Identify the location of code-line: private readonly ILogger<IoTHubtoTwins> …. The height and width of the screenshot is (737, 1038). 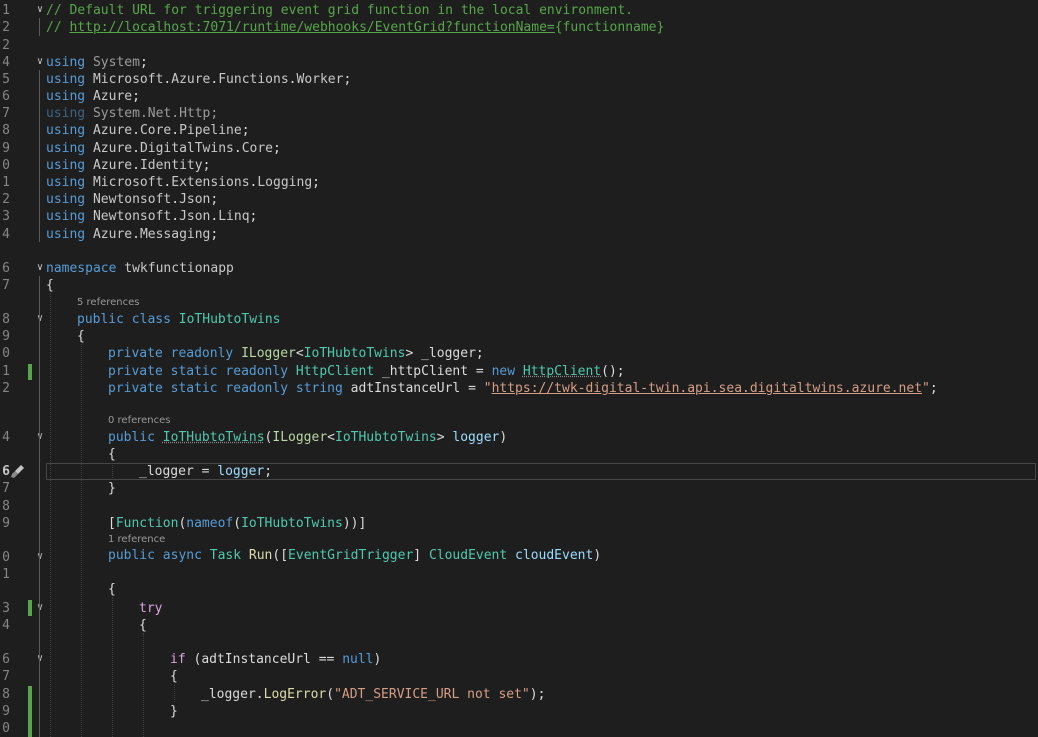
(296, 353).